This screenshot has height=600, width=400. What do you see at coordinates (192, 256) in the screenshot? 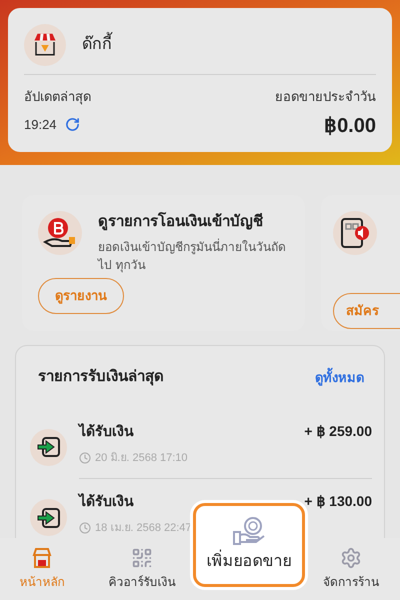
I see `promo-description: ยอดเงินเข้าบัญชีกรูมันนี่ภายในวันถัดไป ทุกวัน` at bounding box center [192, 256].